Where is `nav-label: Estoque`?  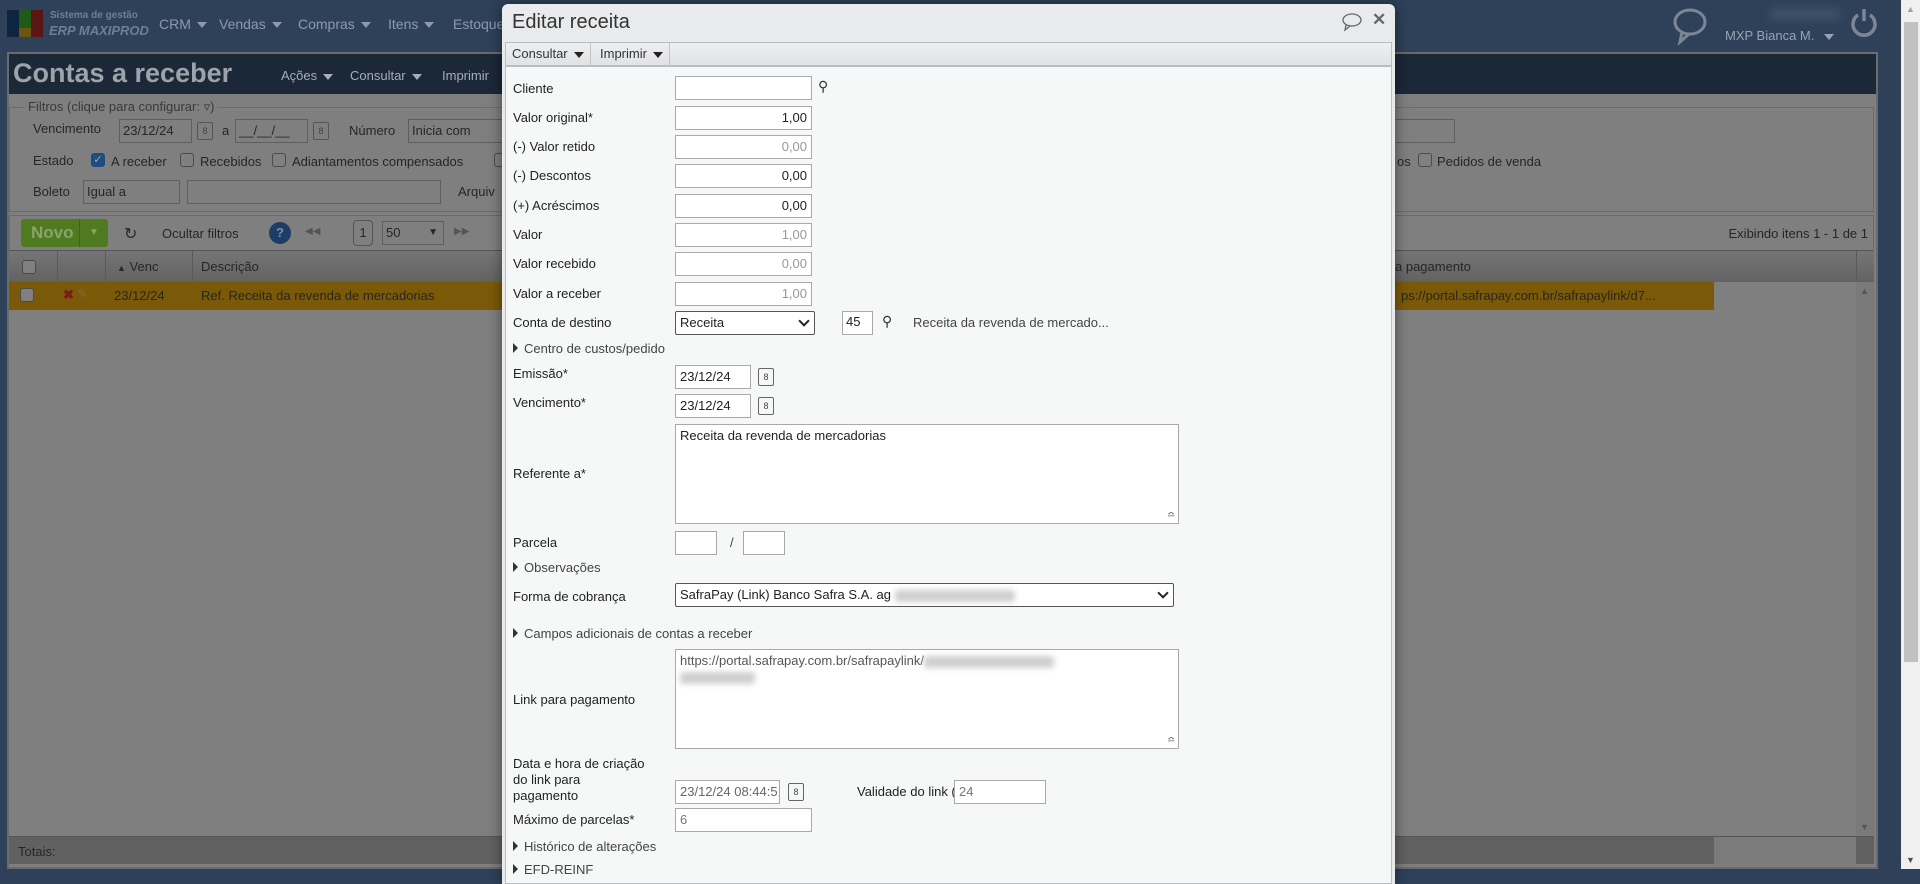 nav-label: Estoque is located at coordinates (479, 24).